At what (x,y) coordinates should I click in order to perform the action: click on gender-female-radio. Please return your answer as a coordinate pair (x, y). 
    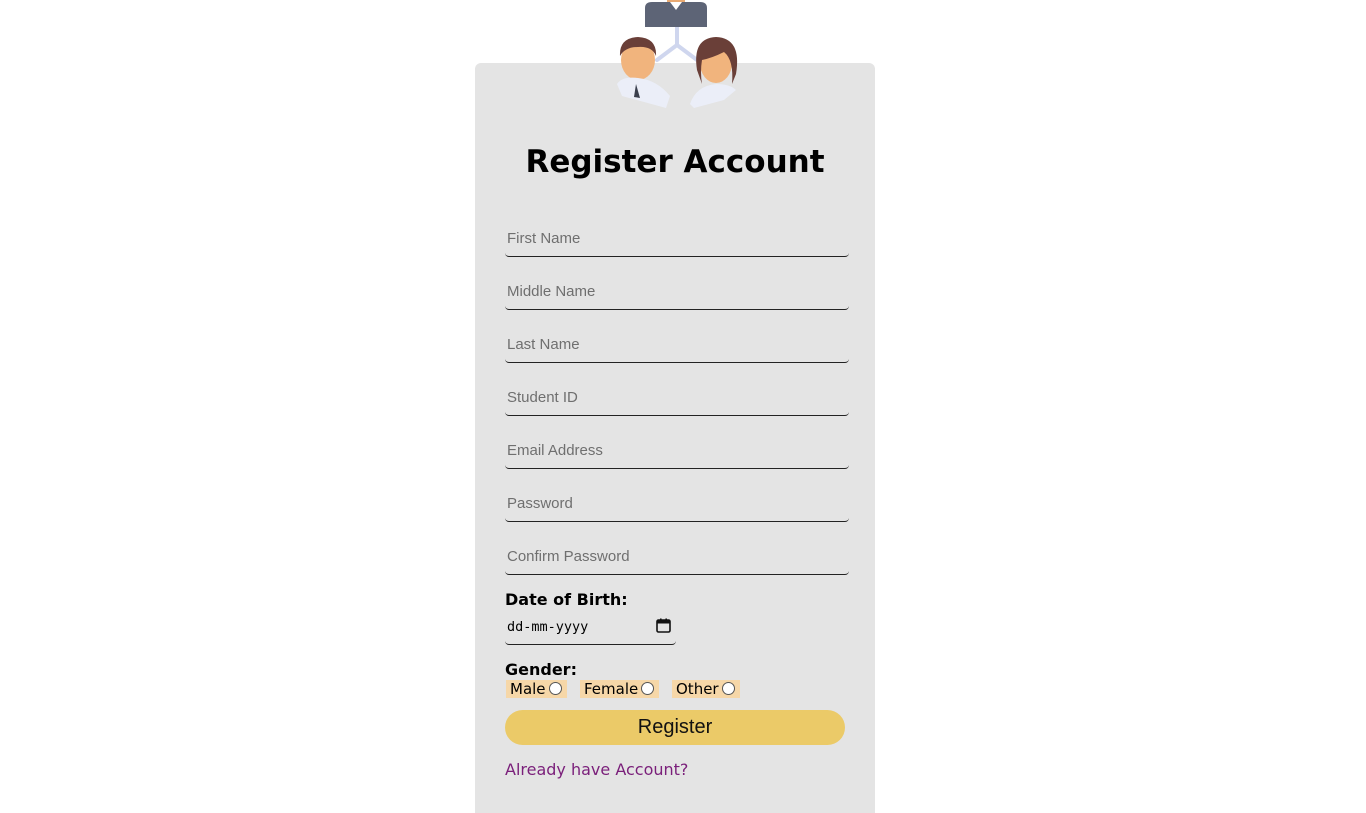
    Looking at the image, I should click on (648, 688).